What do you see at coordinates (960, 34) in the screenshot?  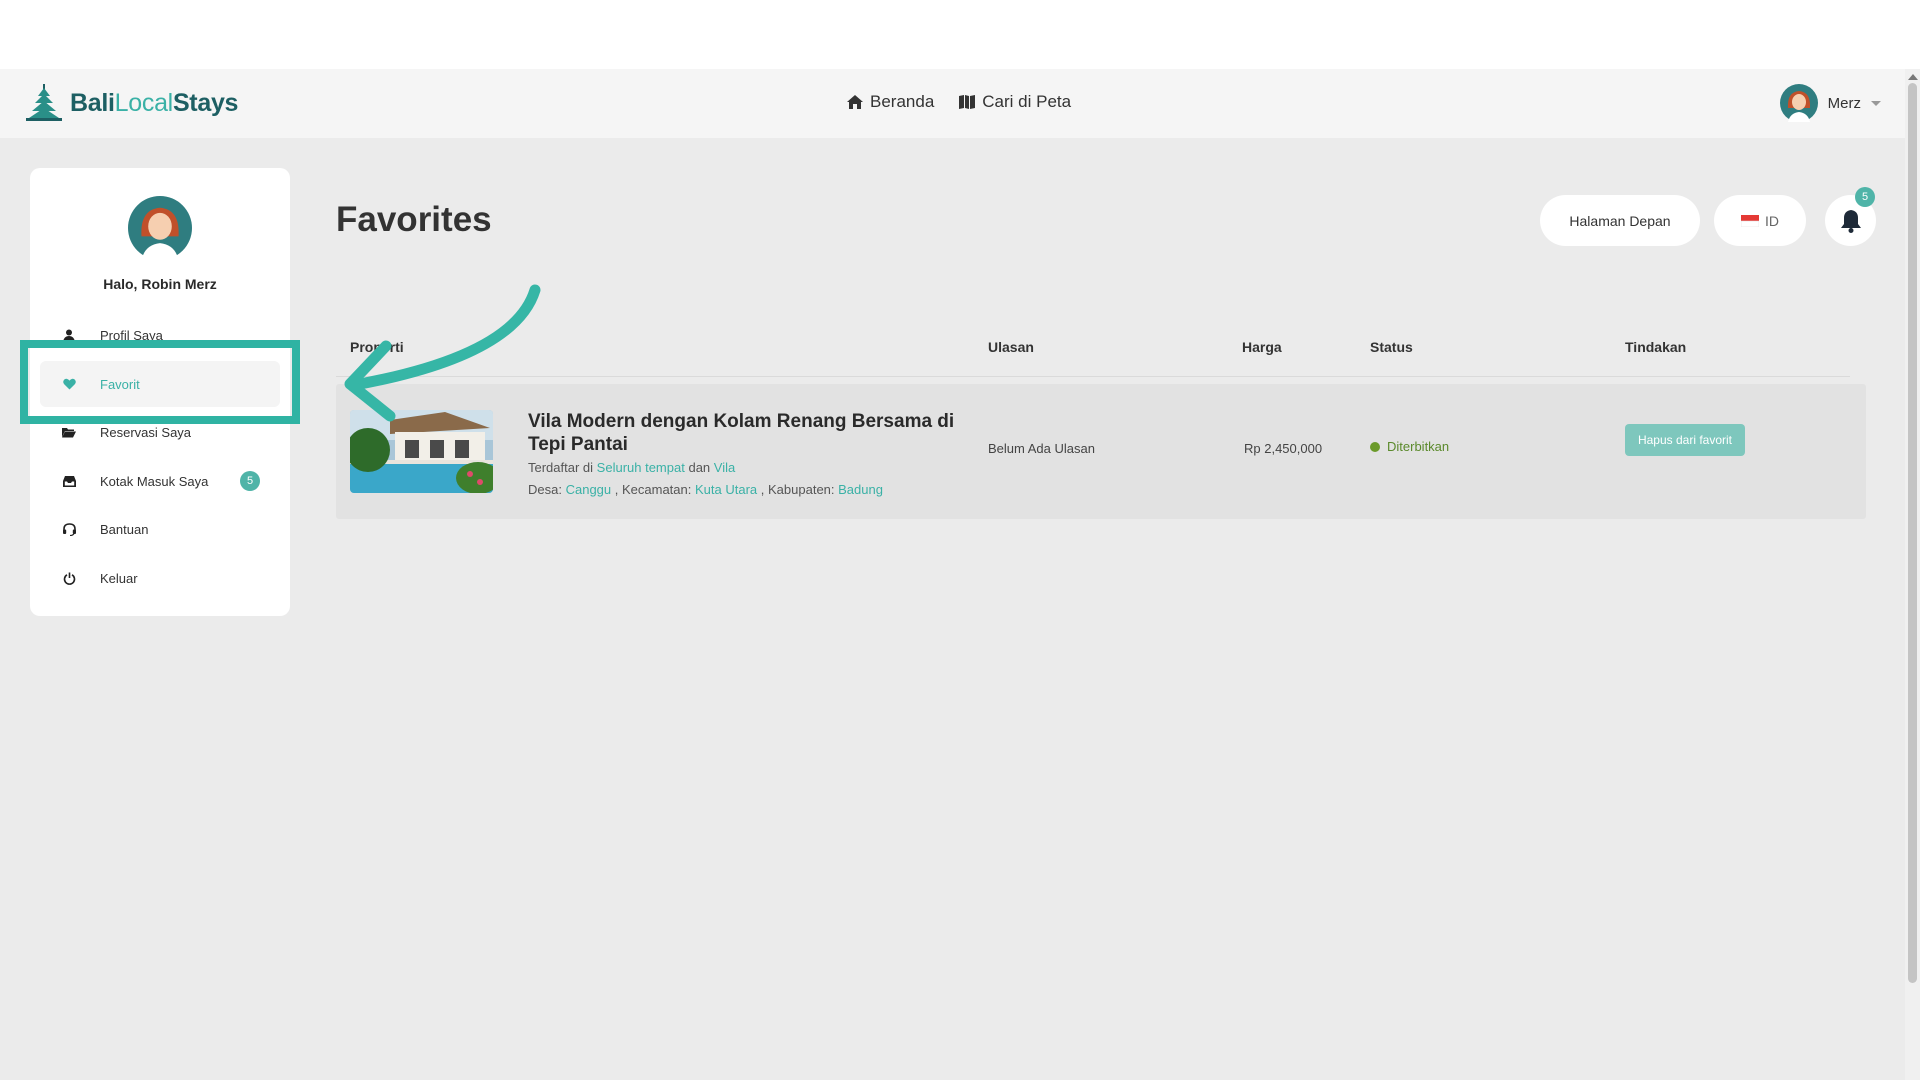 I see `browser-top-area` at bounding box center [960, 34].